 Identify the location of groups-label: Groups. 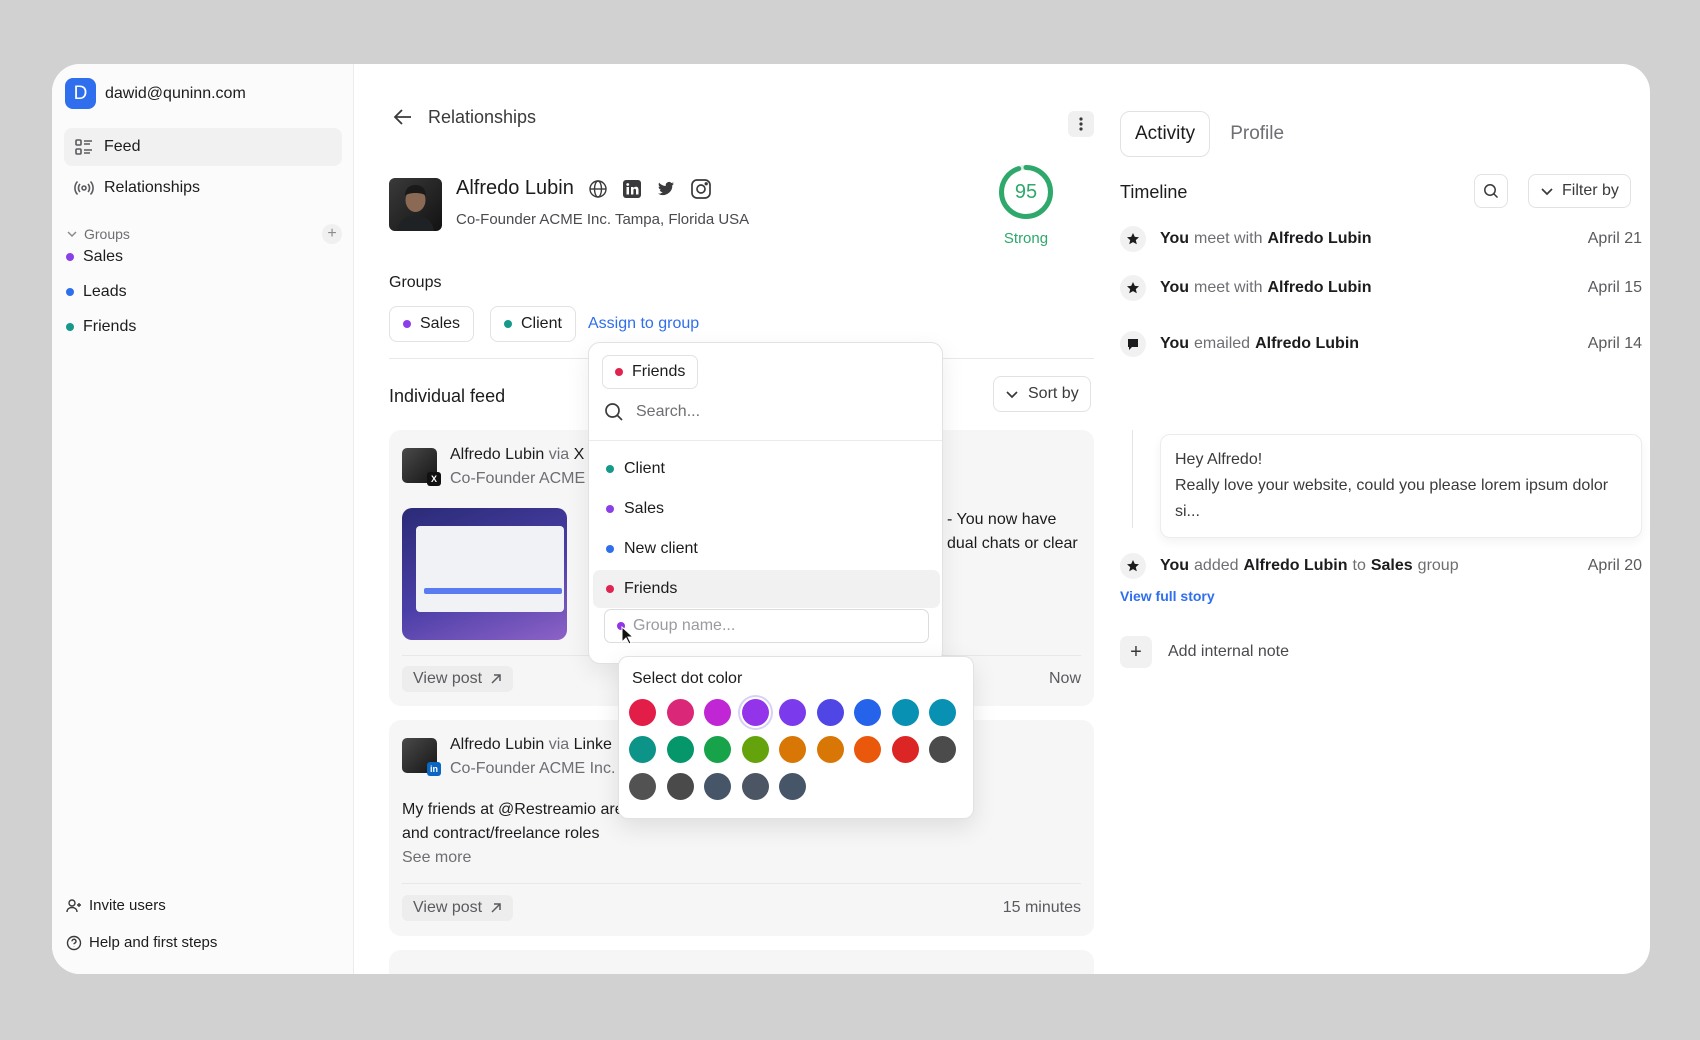
(415, 282).